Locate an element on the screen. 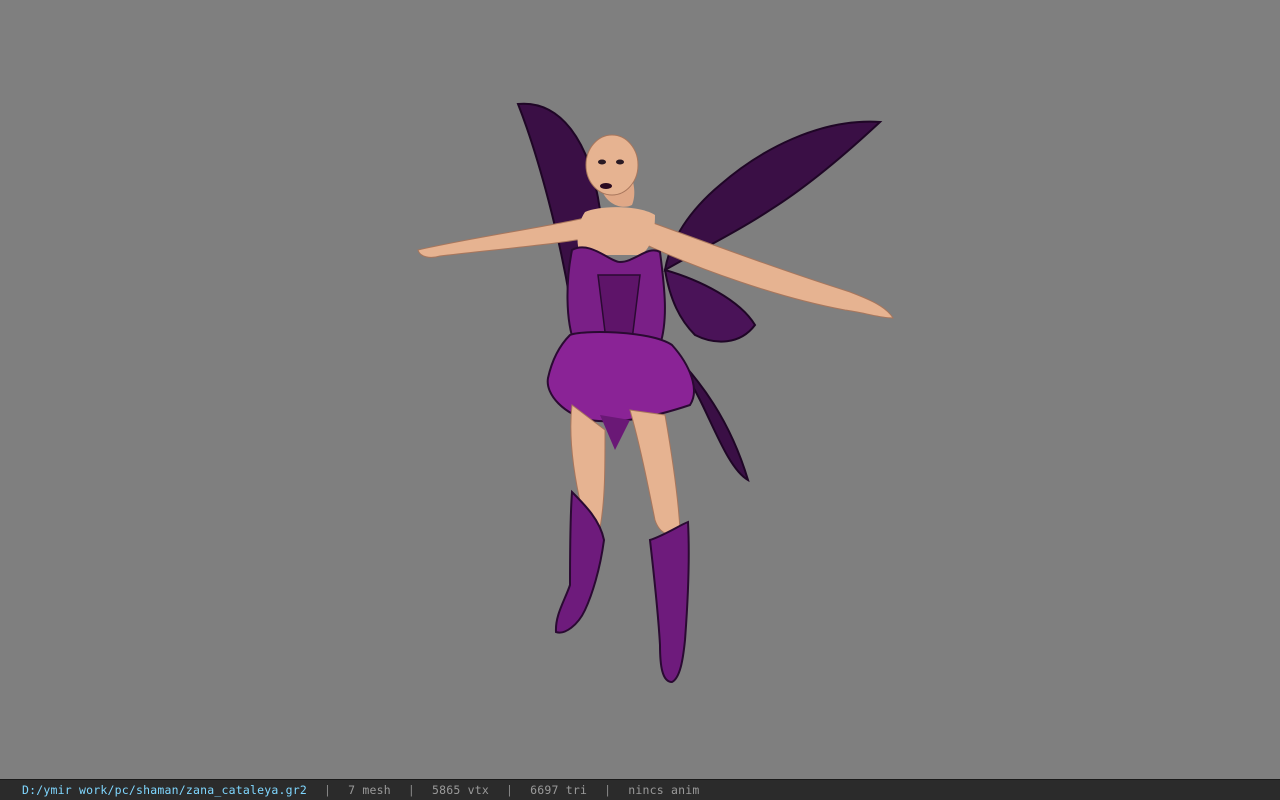  right-leg is located at coordinates (655, 472).